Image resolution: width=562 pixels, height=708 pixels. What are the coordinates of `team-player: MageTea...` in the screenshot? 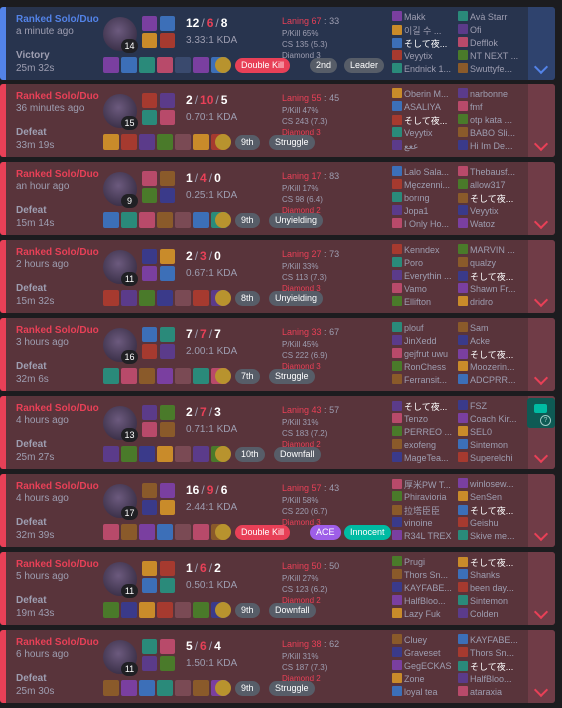 It's located at (423, 458).